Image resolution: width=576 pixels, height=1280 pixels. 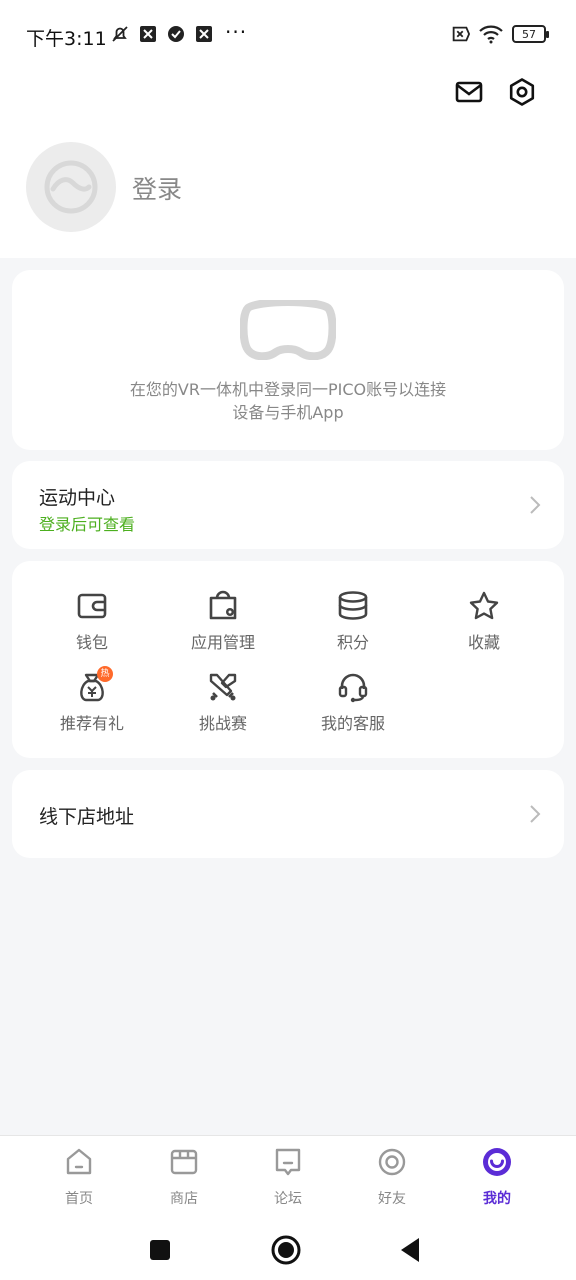 What do you see at coordinates (352, 723) in the screenshot?
I see `grid-item-label: 我的客服` at bounding box center [352, 723].